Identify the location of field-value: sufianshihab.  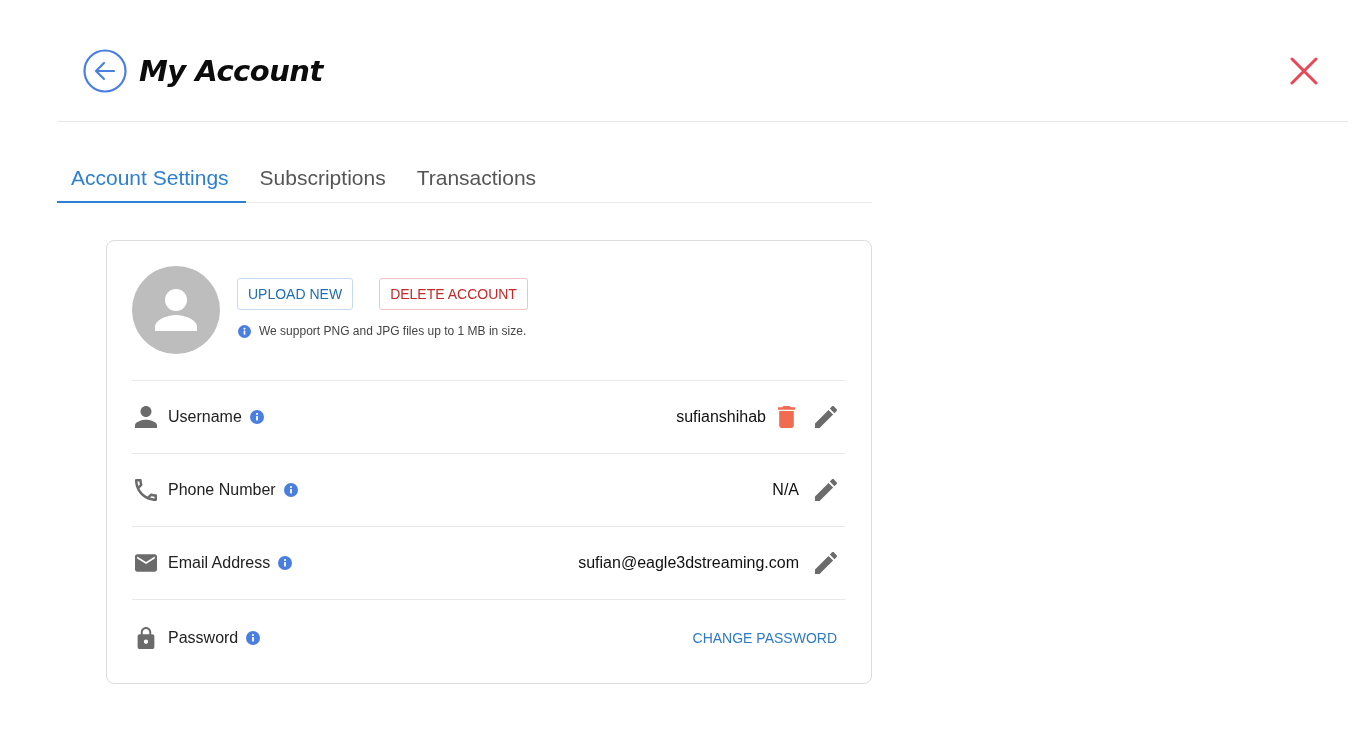
(721, 417).